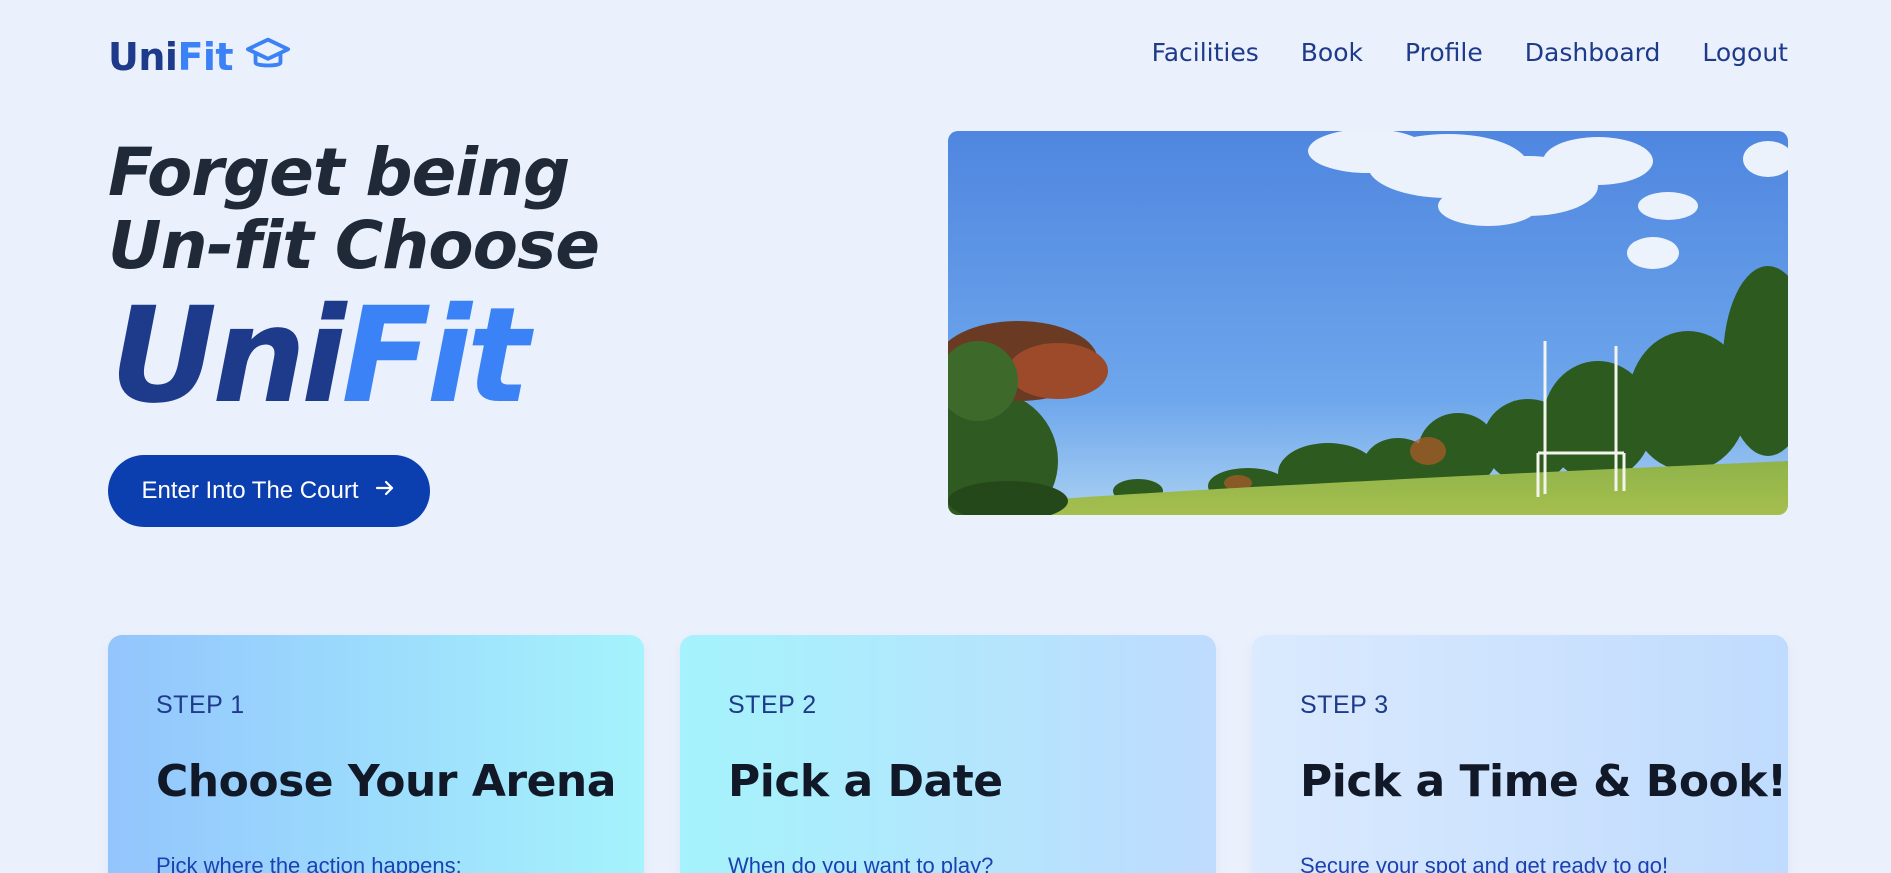 This screenshot has width=1891, height=873. Describe the element at coordinates (1444, 52) in the screenshot. I see `nav-profile: Profile` at that location.